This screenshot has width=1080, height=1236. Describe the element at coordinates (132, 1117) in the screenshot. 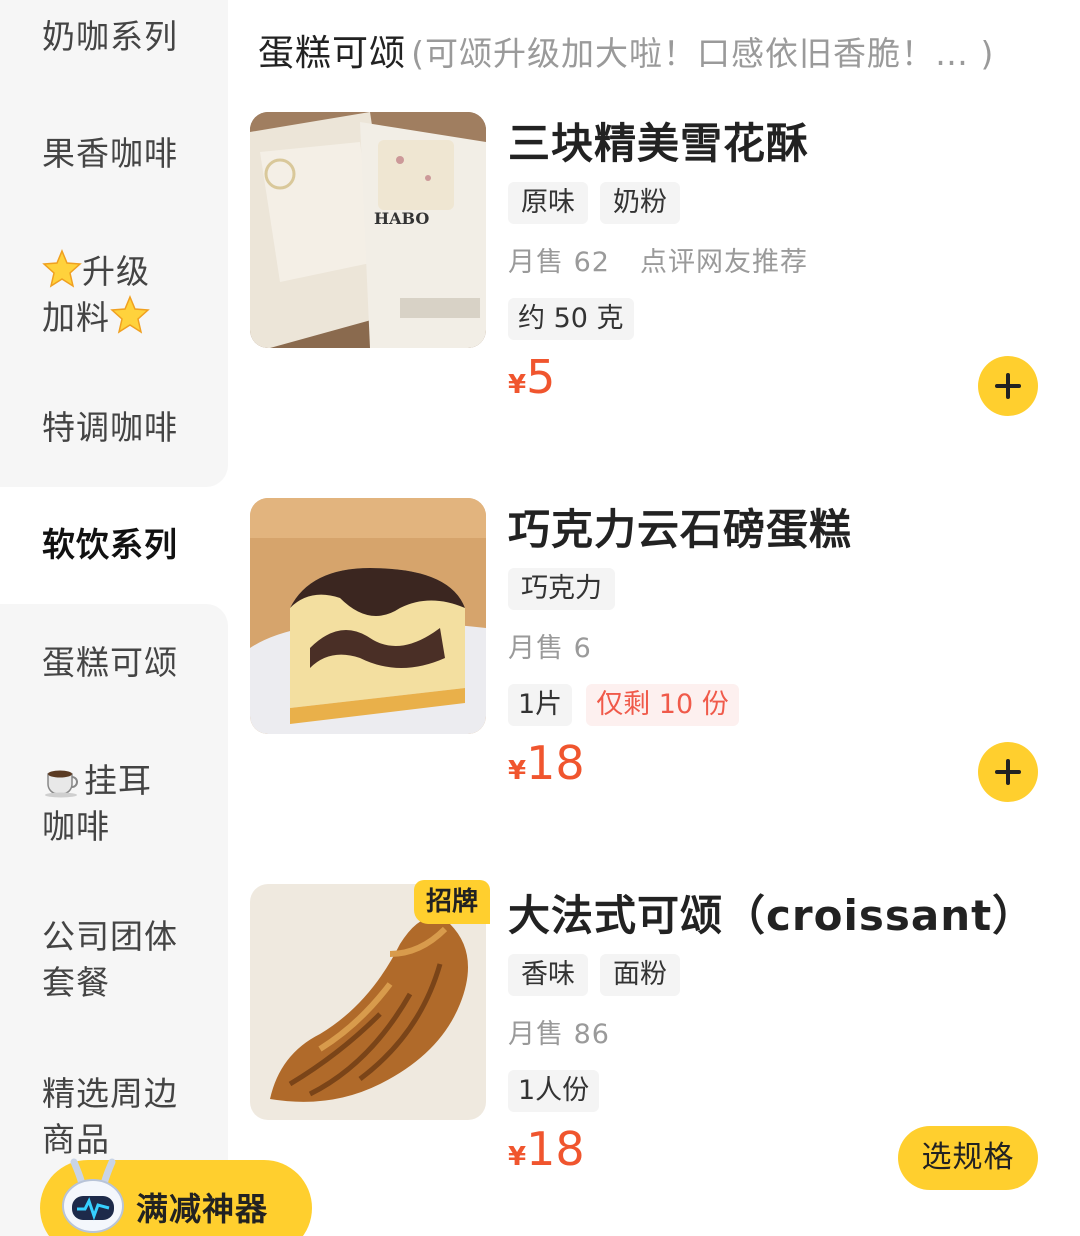

I see `sidebar-item-merchandise: 精选周边 商品` at that location.